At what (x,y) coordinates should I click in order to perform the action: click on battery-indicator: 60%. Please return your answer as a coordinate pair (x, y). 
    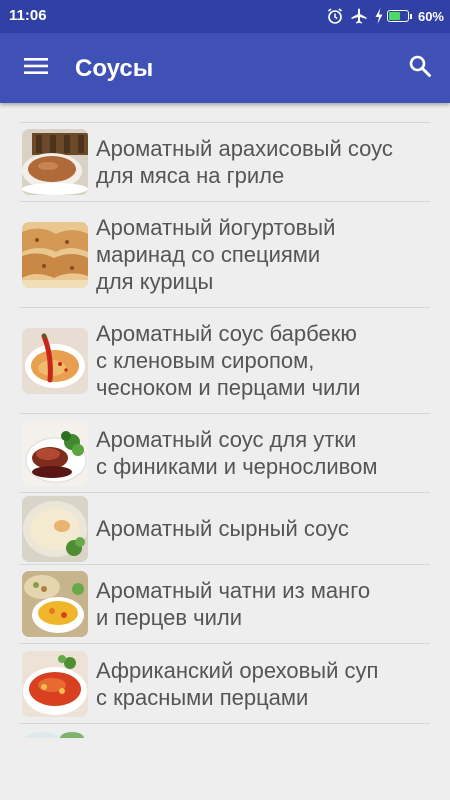
    Looking at the image, I should click on (409, 16).